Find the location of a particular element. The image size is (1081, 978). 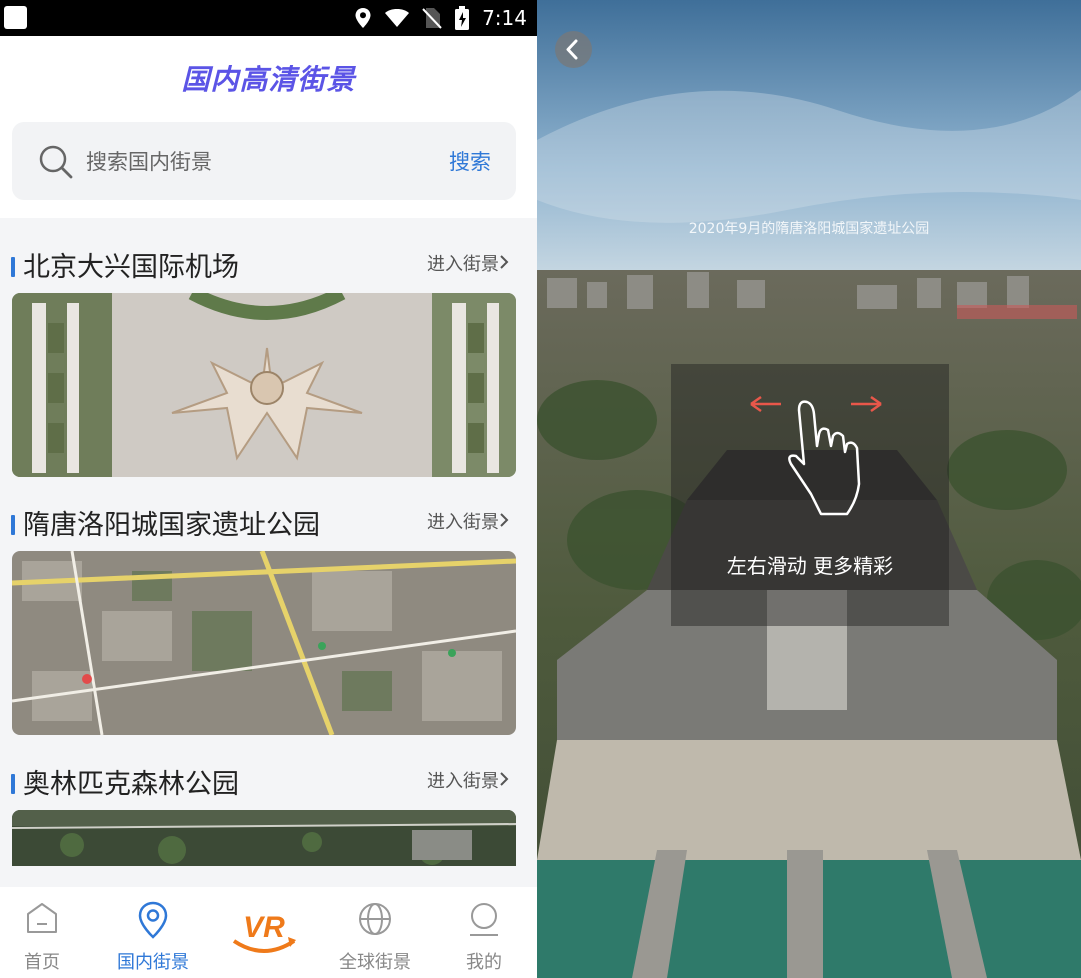

section-title: 奥林匹克森林公园 is located at coordinates (131, 784).